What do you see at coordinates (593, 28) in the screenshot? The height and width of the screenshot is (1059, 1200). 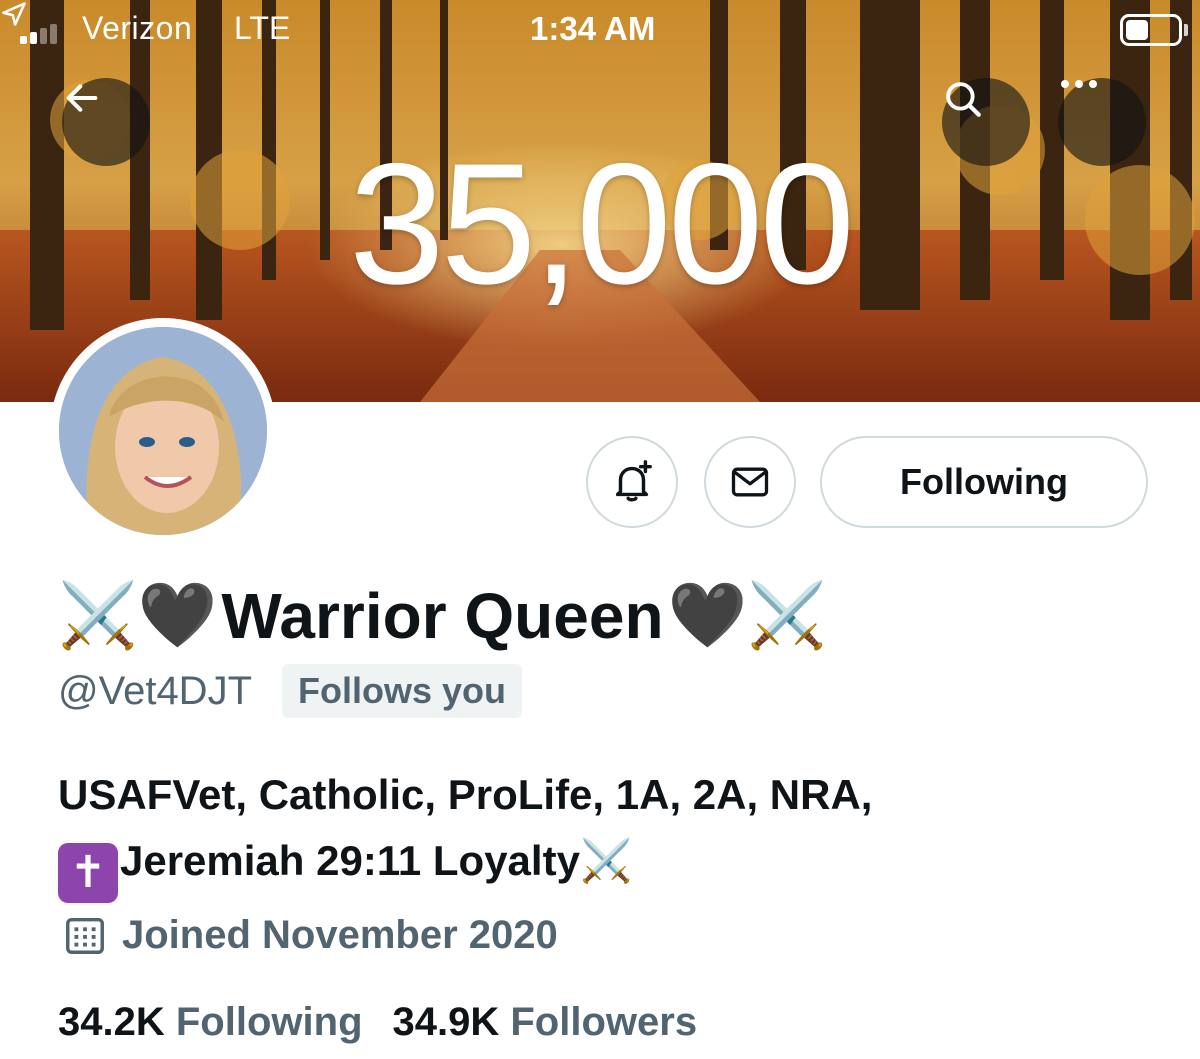 I see `status-time: 1:34 AM` at bounding box center [593, 28].